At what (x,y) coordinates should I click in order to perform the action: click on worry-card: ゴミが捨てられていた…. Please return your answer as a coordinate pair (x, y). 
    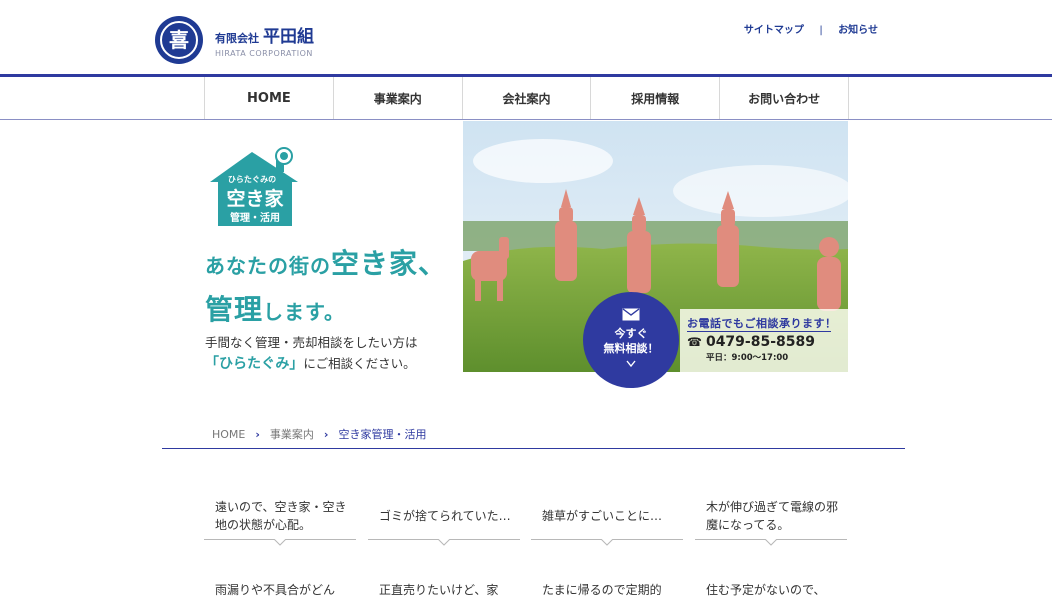
    Looking at the image, I should click on (444, 520).